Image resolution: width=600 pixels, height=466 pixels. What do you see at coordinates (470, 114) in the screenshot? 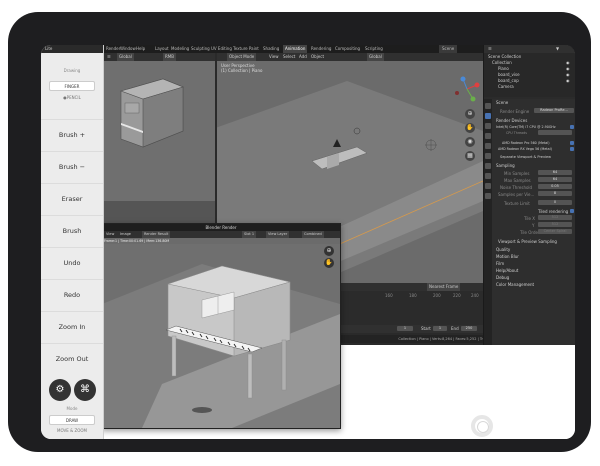
I see `zoom-icon: ⊕` at bounding box center [470, 114].